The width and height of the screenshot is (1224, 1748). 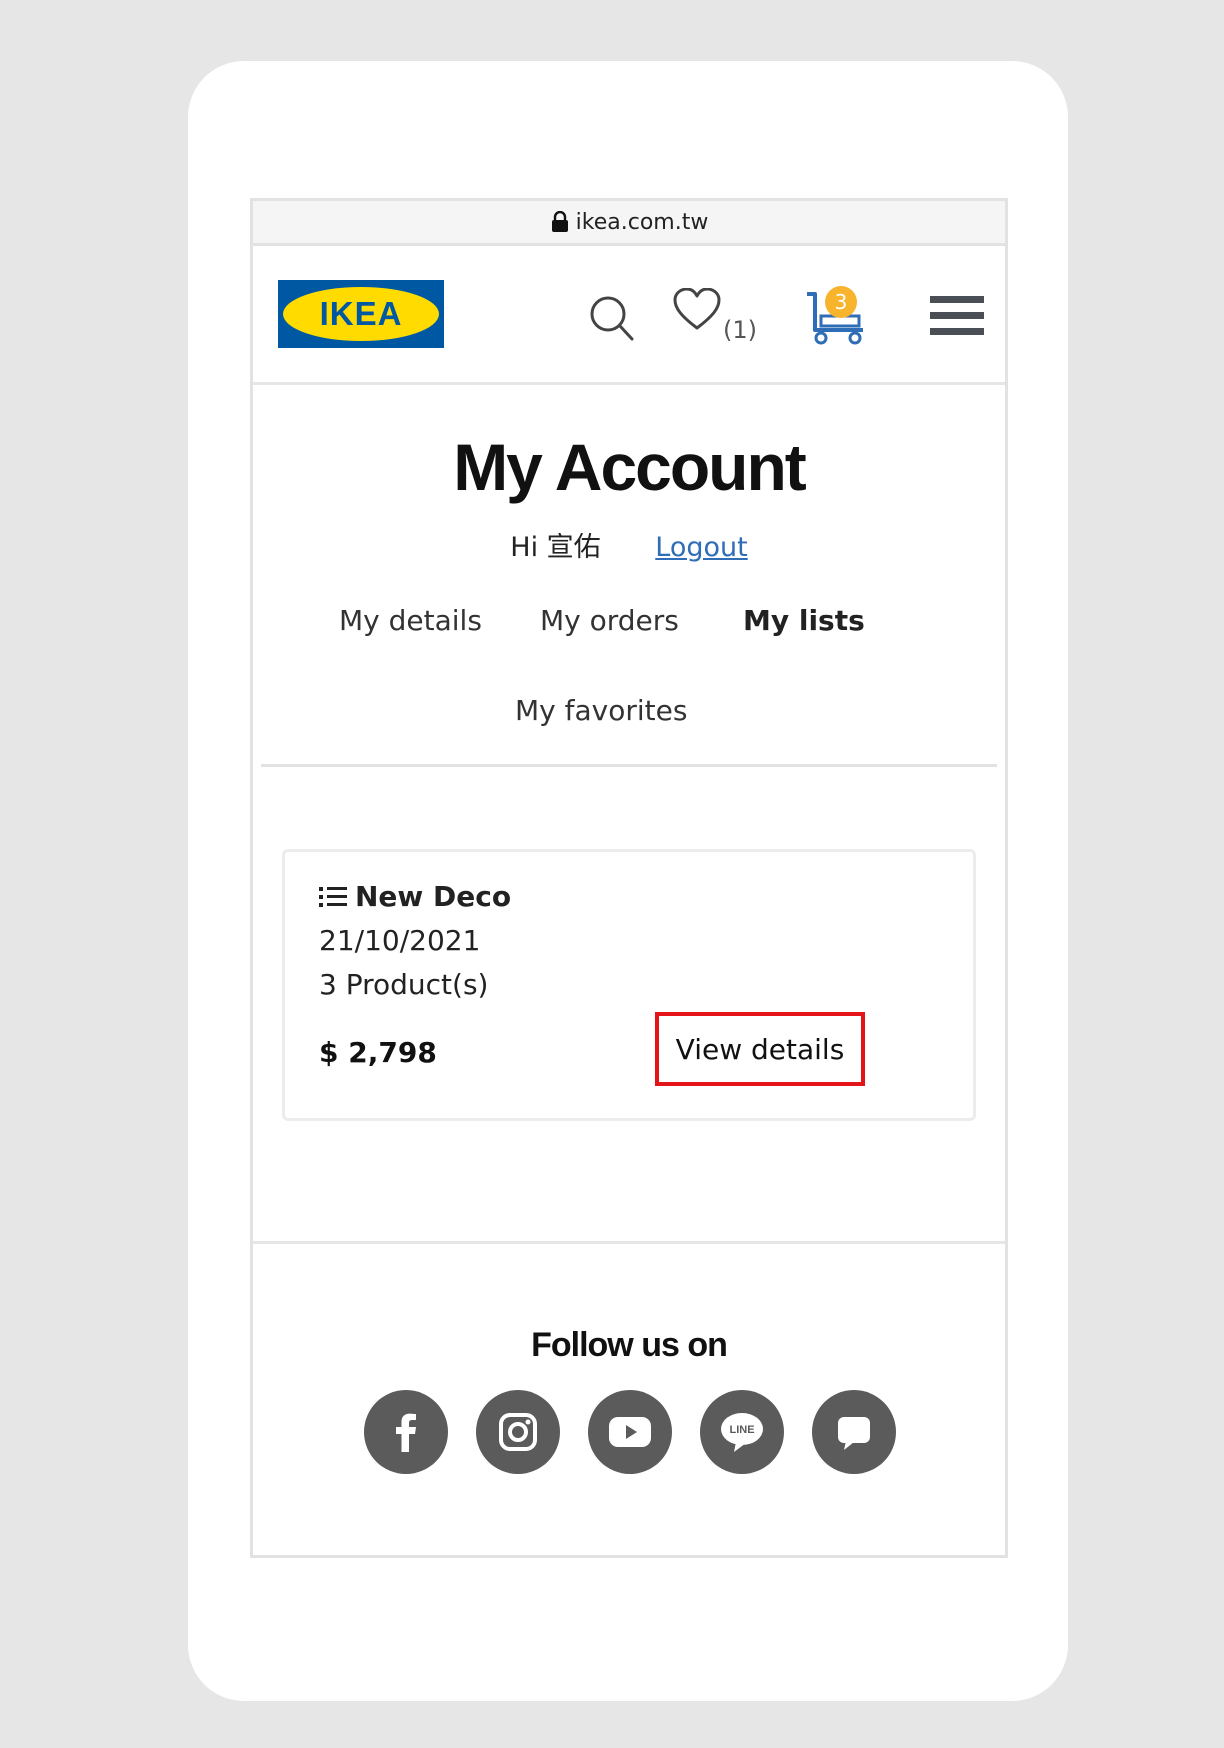 What do you see at coordinates (957, 318) in the screenshot?
I see `menu-button` at bounding box center [957, 318].